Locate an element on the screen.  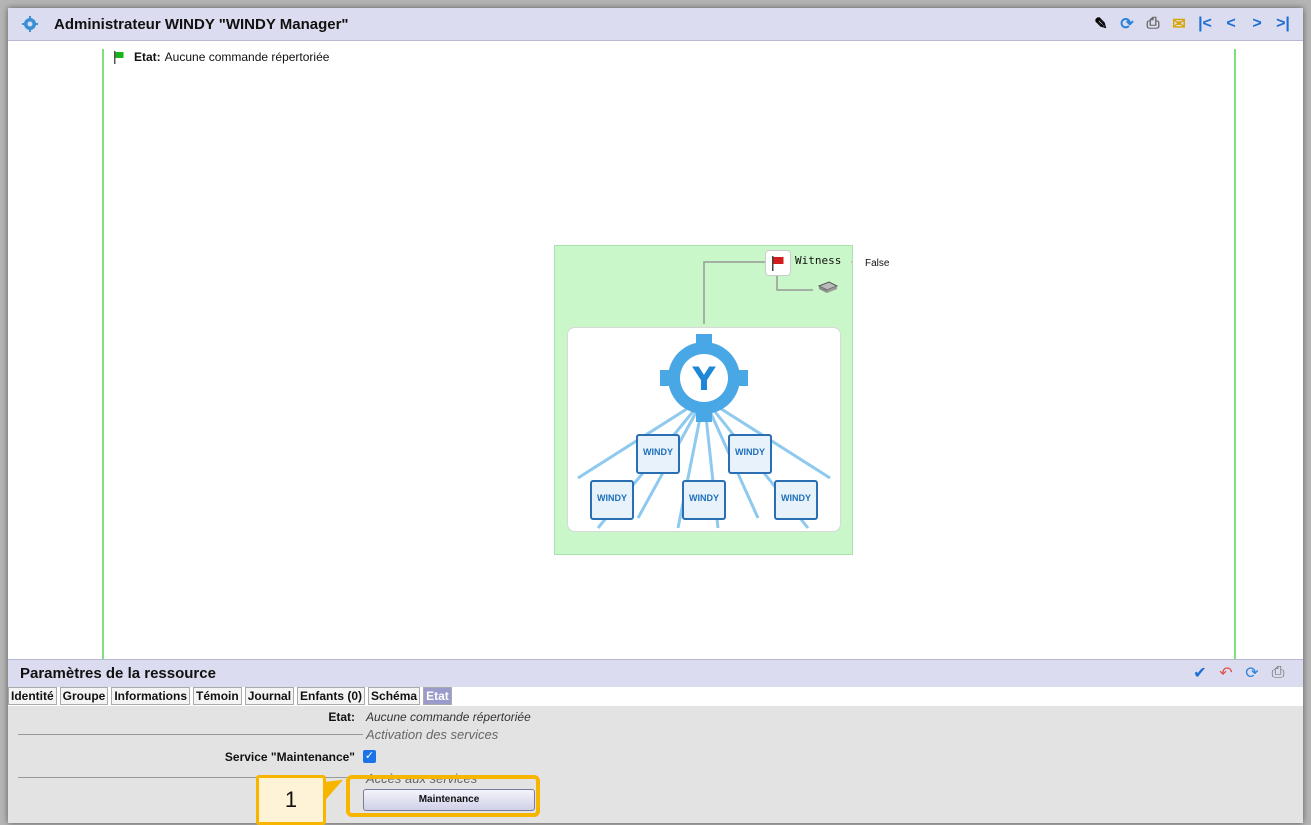
title-toolbar: ✎ ⟳ ⎙ ✉ |< < > >| is located at coordinates (1192, 24).